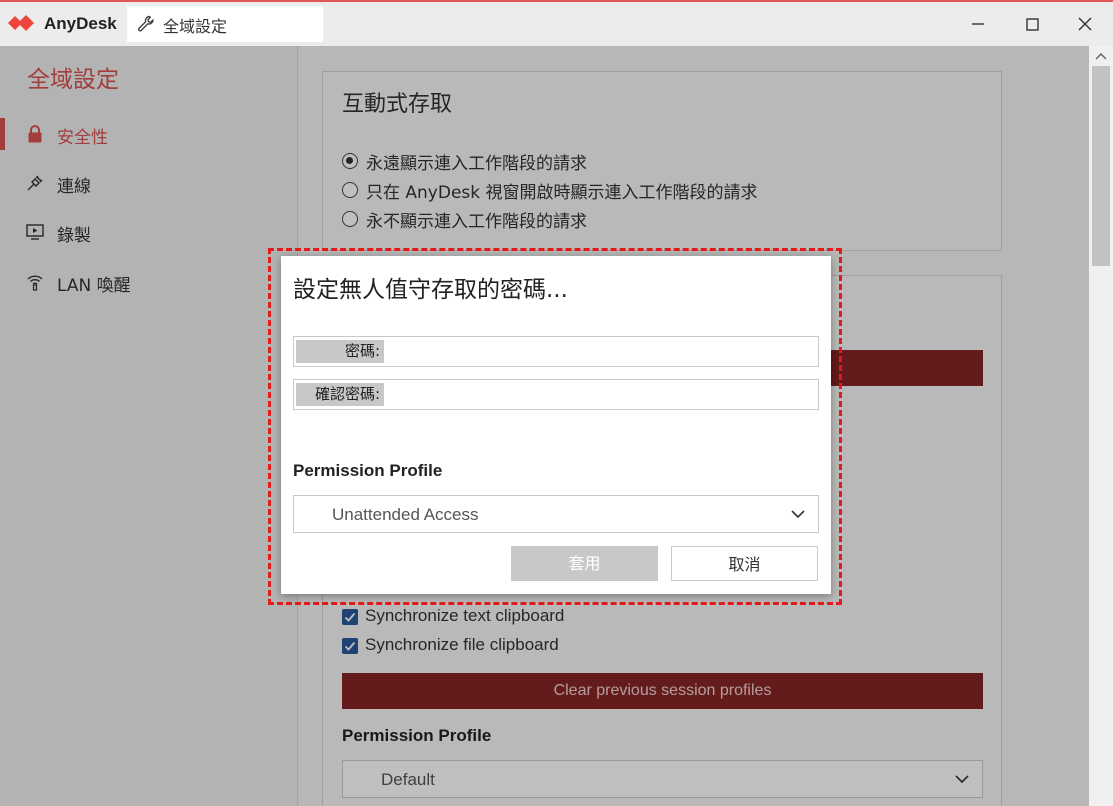  What do you see at coordinates (556, 514) in the screenshot?
I see `dialog-permission-profile-select: Unattended Access` at bounding box center [556, 514].